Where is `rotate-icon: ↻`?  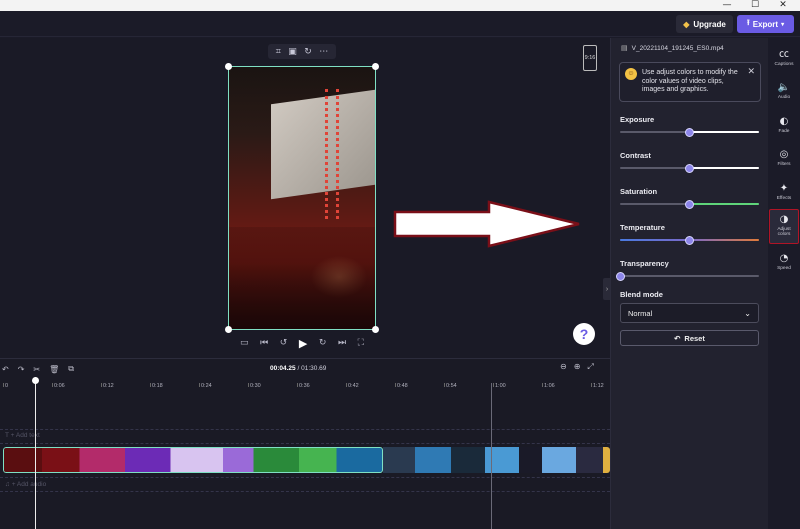 rotate-icon: ↻ is located at coordinates (308, 52).